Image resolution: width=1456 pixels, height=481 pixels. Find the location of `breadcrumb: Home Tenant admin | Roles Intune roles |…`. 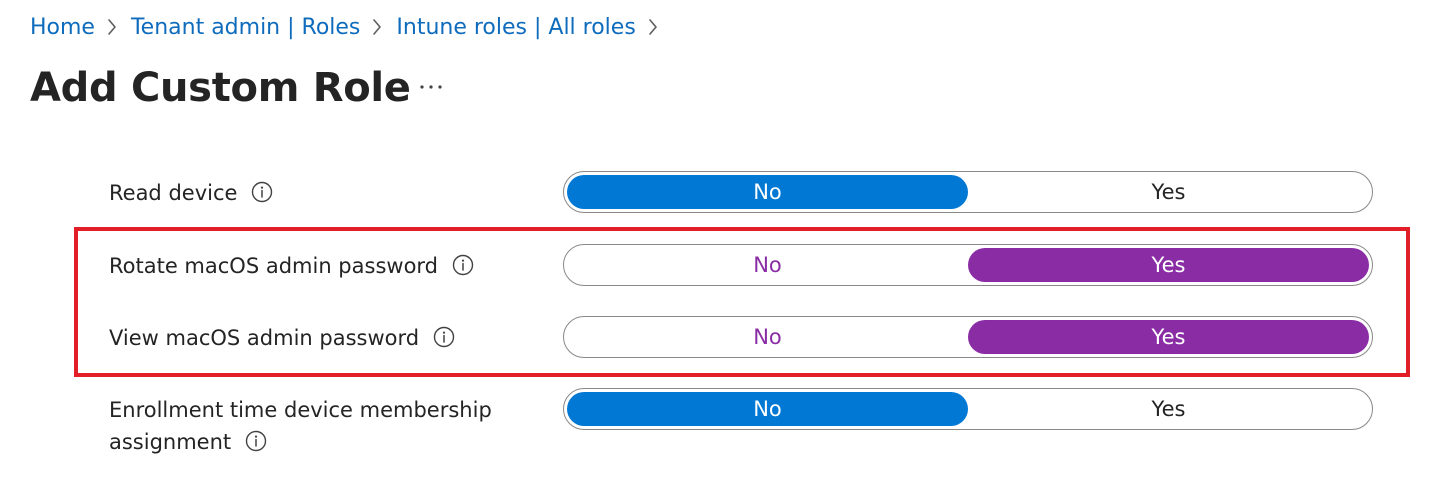

breadcrumb: Home Tenant admin | Roles Intune roles |… is located at coordinates (351, 27).